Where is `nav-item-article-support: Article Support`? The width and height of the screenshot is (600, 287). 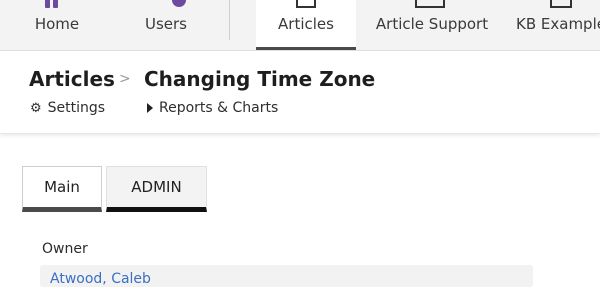 nav-item-article-support: Article Support is located at coordinates (432, 25).